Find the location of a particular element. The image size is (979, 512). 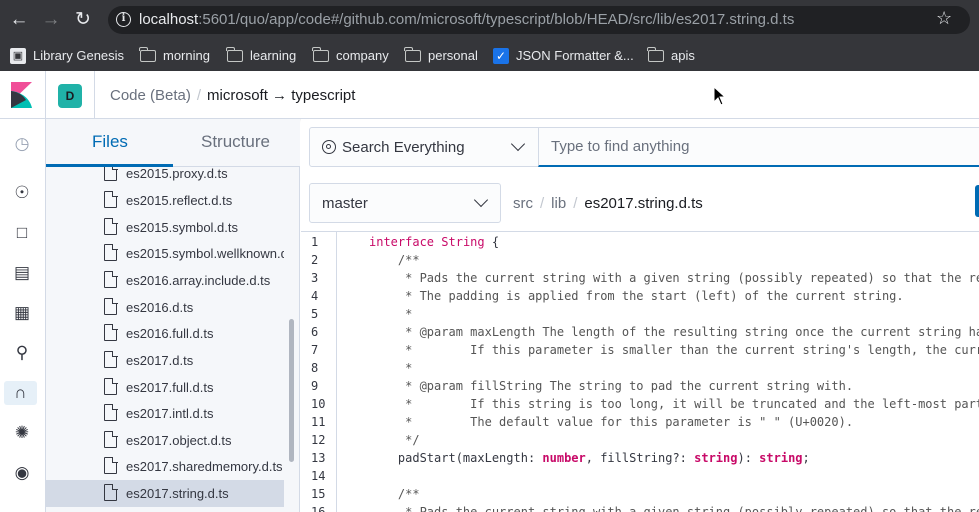

line-number: 7 is located at coordinates (315, 350).